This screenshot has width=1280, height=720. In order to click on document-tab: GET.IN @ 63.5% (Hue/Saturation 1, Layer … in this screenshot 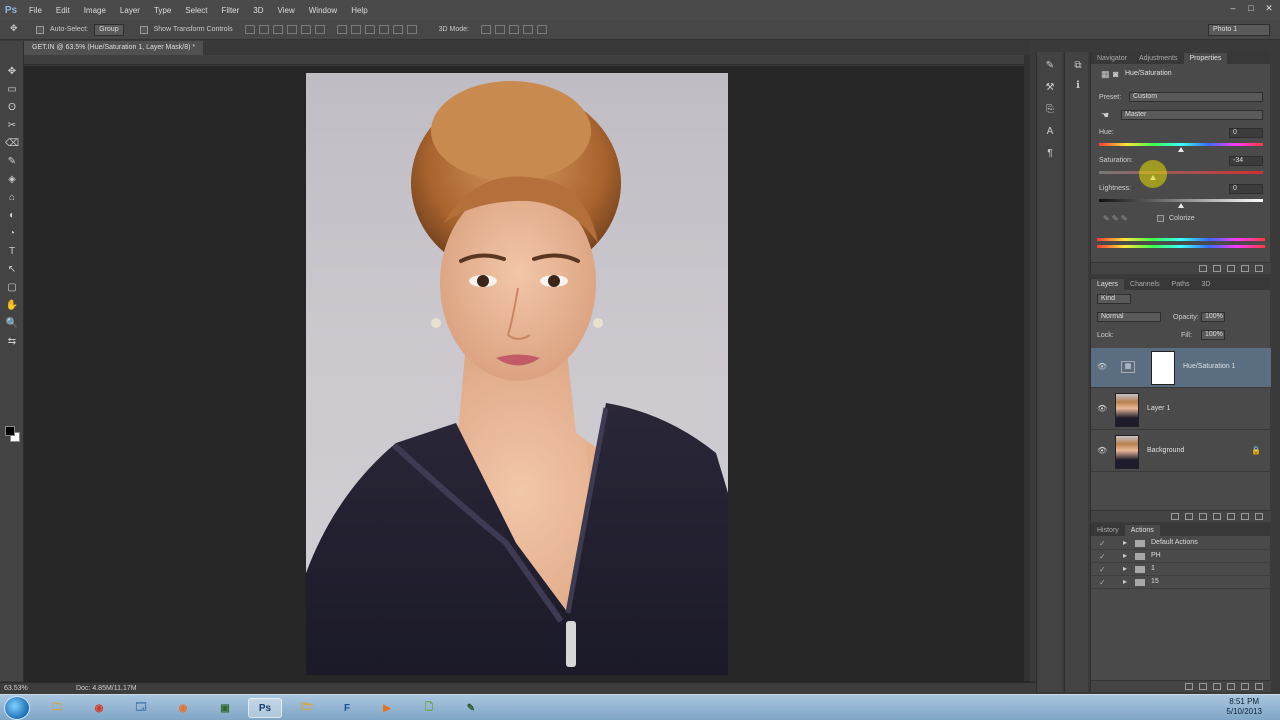, I will do `click(114, 48)`.